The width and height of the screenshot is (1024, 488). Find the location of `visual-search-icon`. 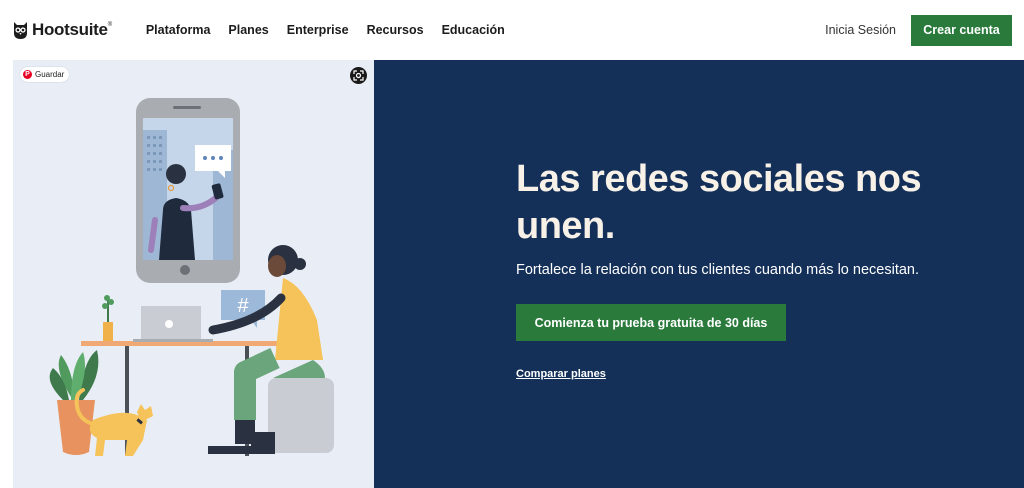

visual-search-icon is located at coordinates (358, 75).